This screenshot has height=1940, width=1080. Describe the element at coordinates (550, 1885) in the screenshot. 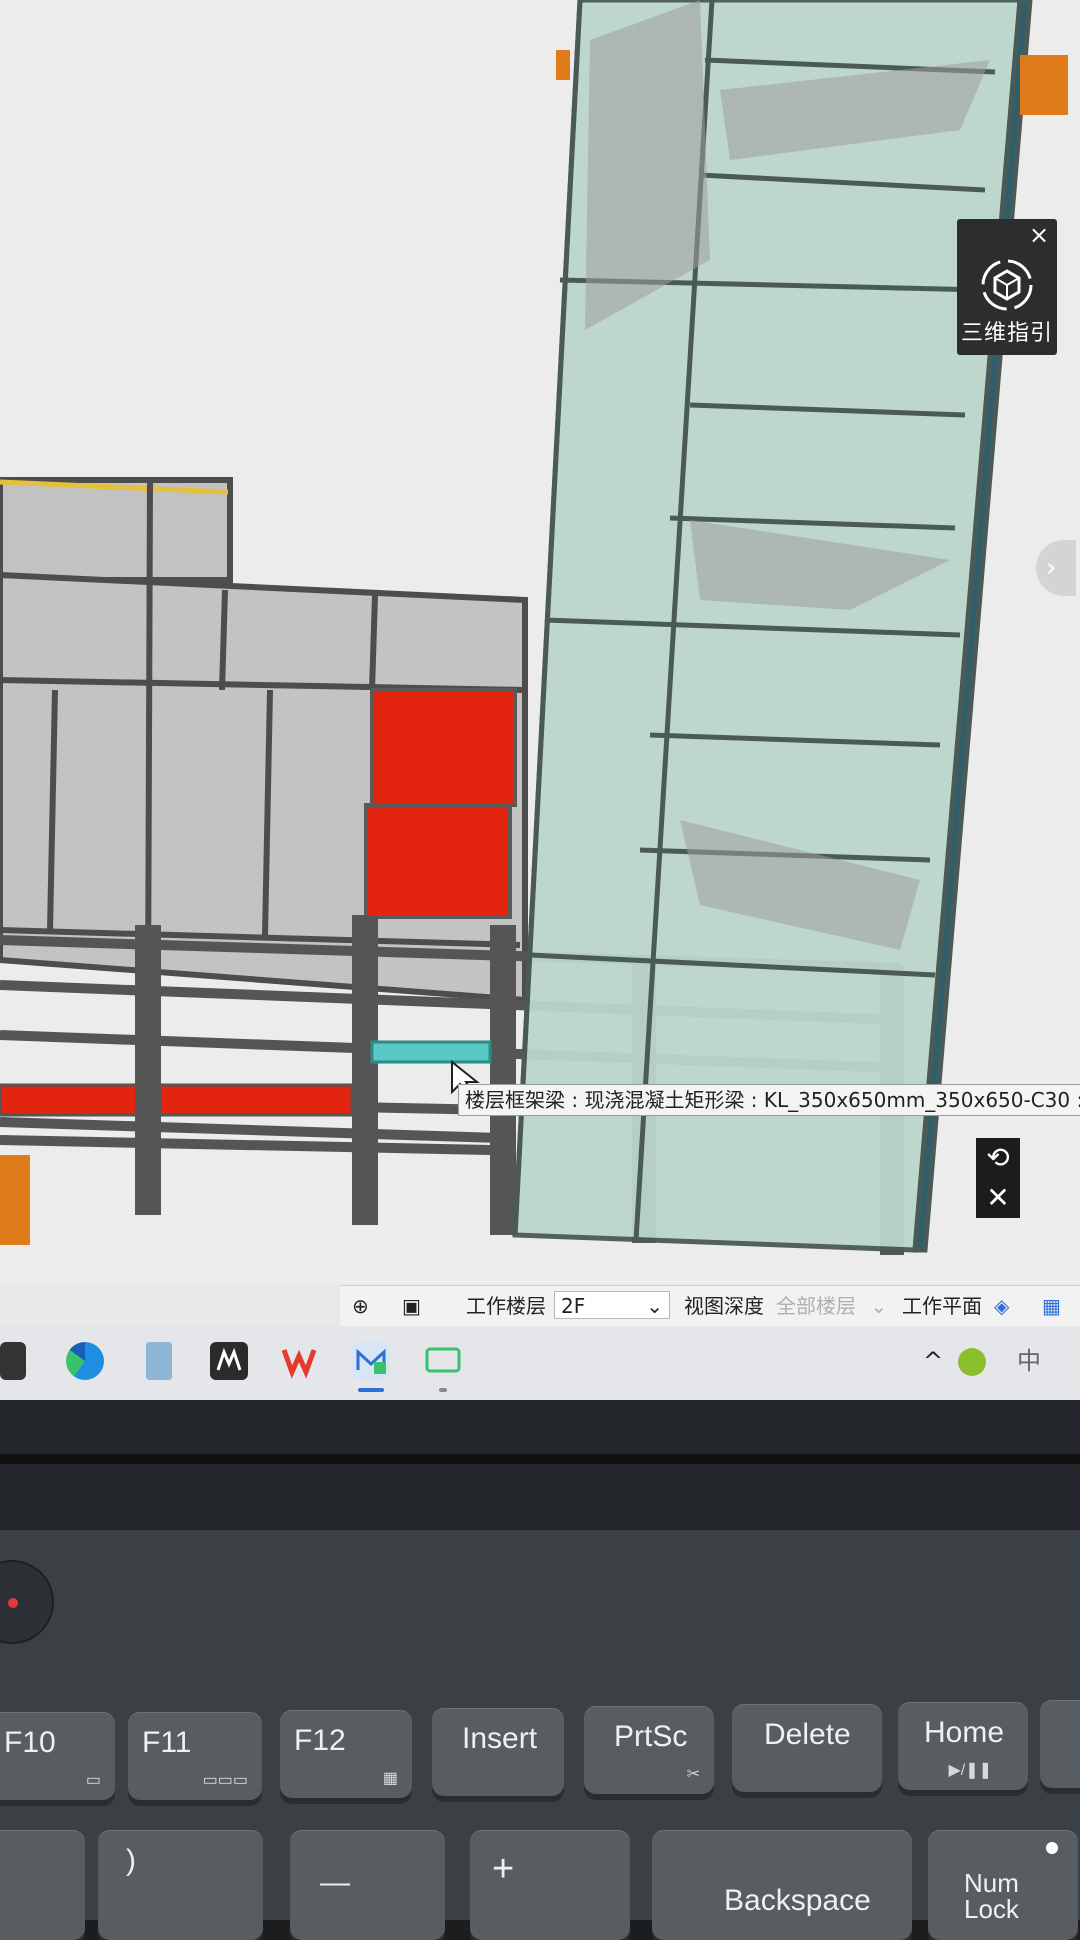

I see `key-equals: +` at that location.